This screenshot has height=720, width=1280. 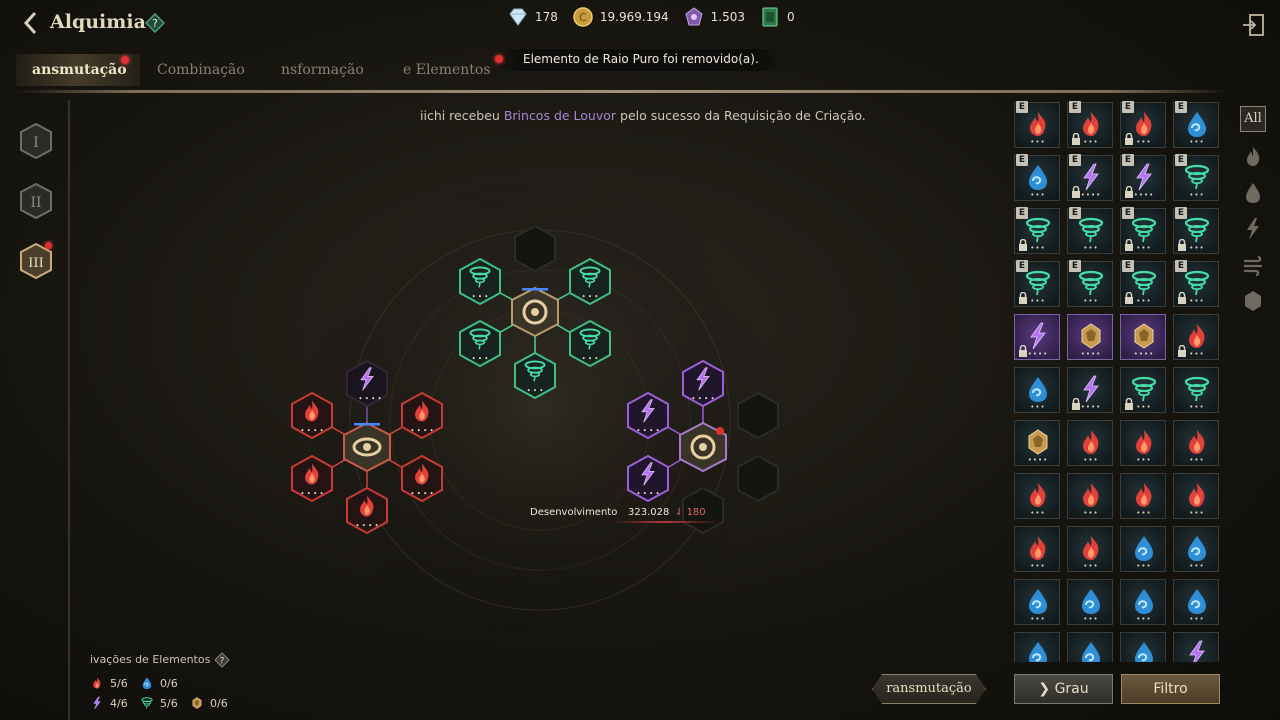 I want to click on equipped-badge: E, so click(x=1128, y=107).